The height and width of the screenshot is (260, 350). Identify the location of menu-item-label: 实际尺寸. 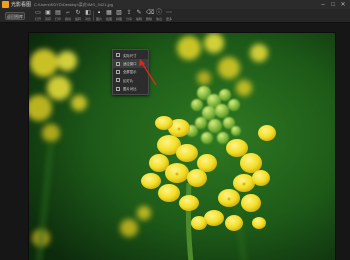
(130, 55).